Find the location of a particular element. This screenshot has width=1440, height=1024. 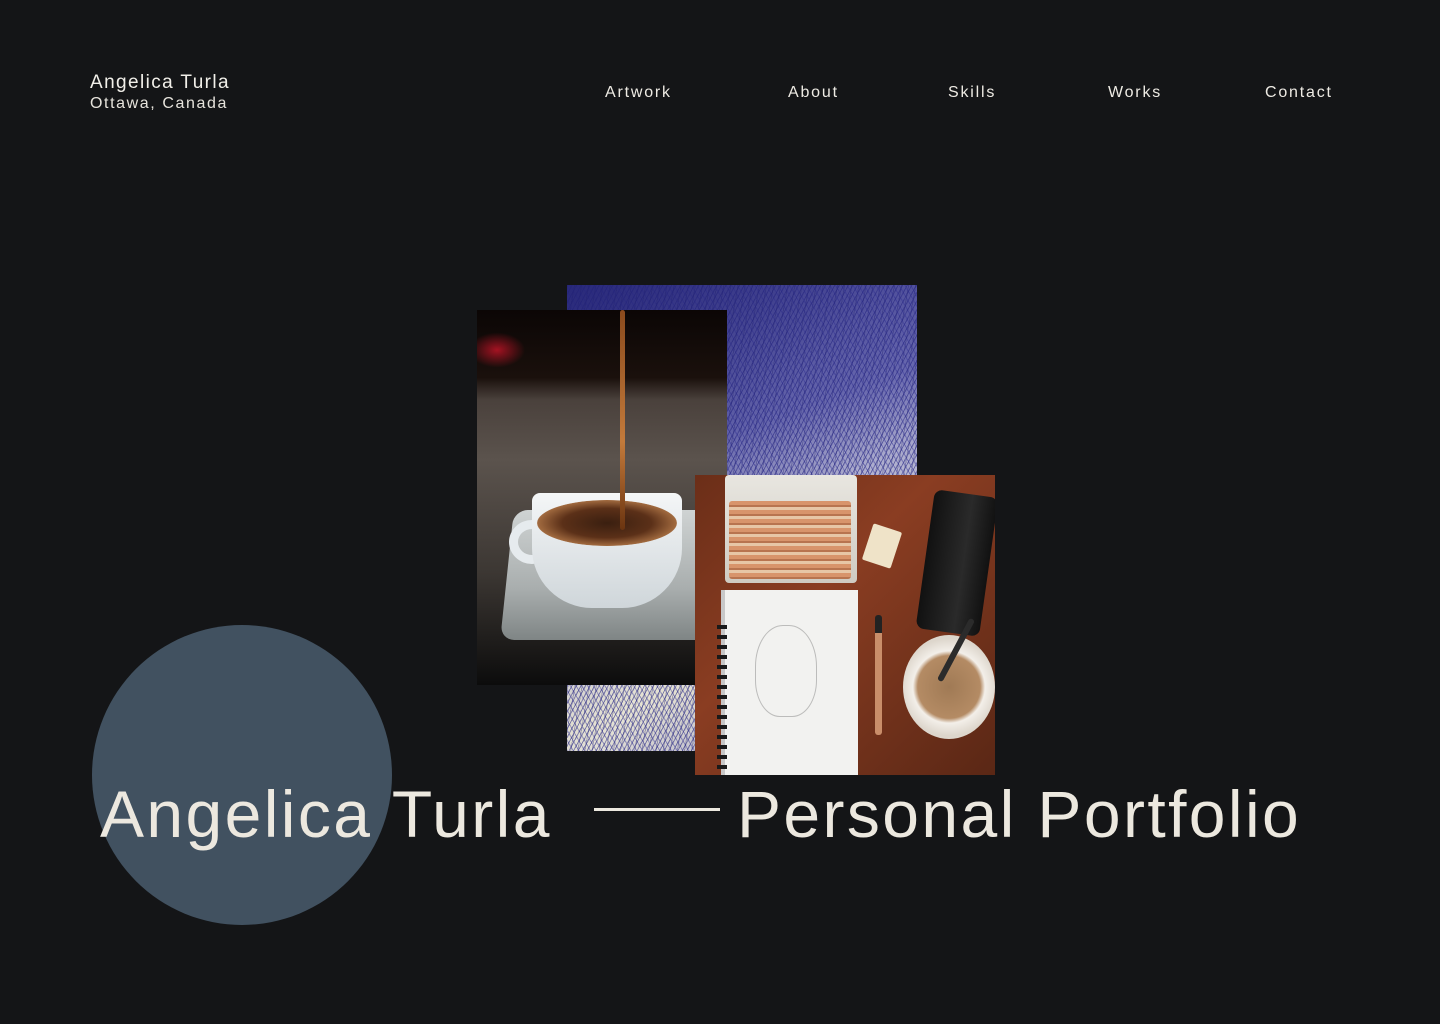

sketchbook-spiral is located at coordinates (722, 700).